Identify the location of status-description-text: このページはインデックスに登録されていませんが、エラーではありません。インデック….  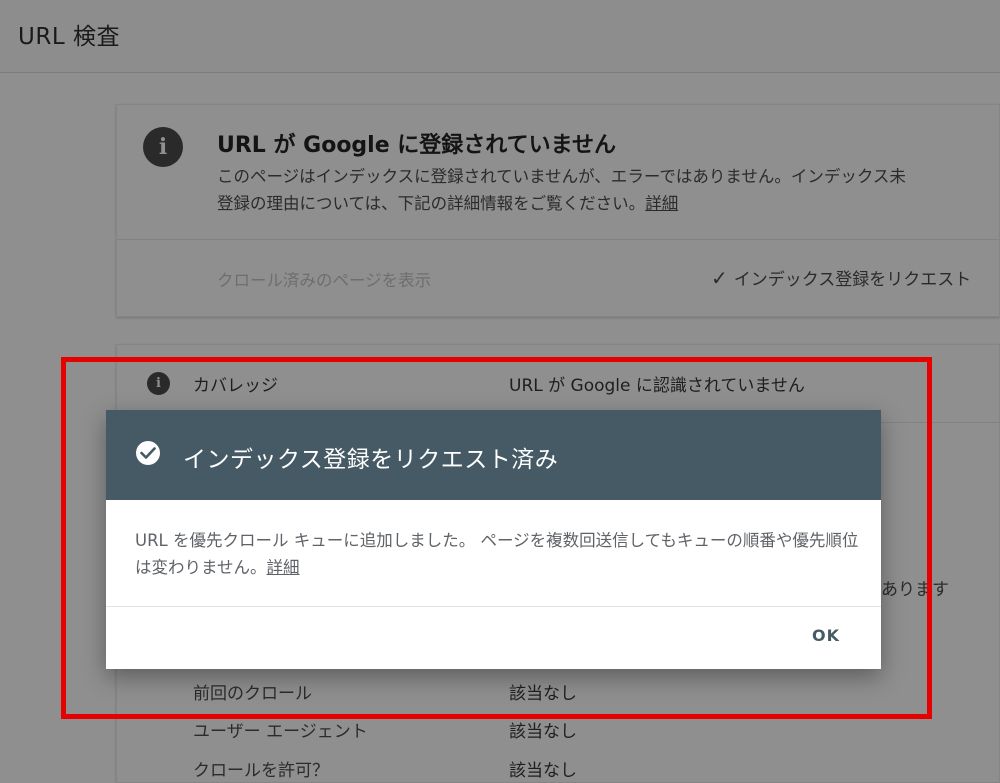
(561, 190).